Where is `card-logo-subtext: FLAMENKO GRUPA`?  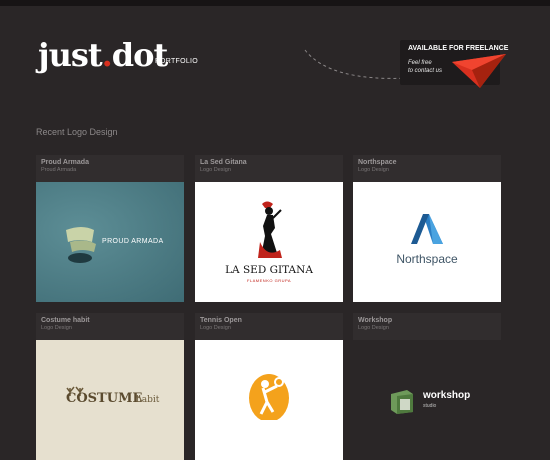
card-logo-subtext: FLAMENKO GRUPA is located at coordinates (269, 280).